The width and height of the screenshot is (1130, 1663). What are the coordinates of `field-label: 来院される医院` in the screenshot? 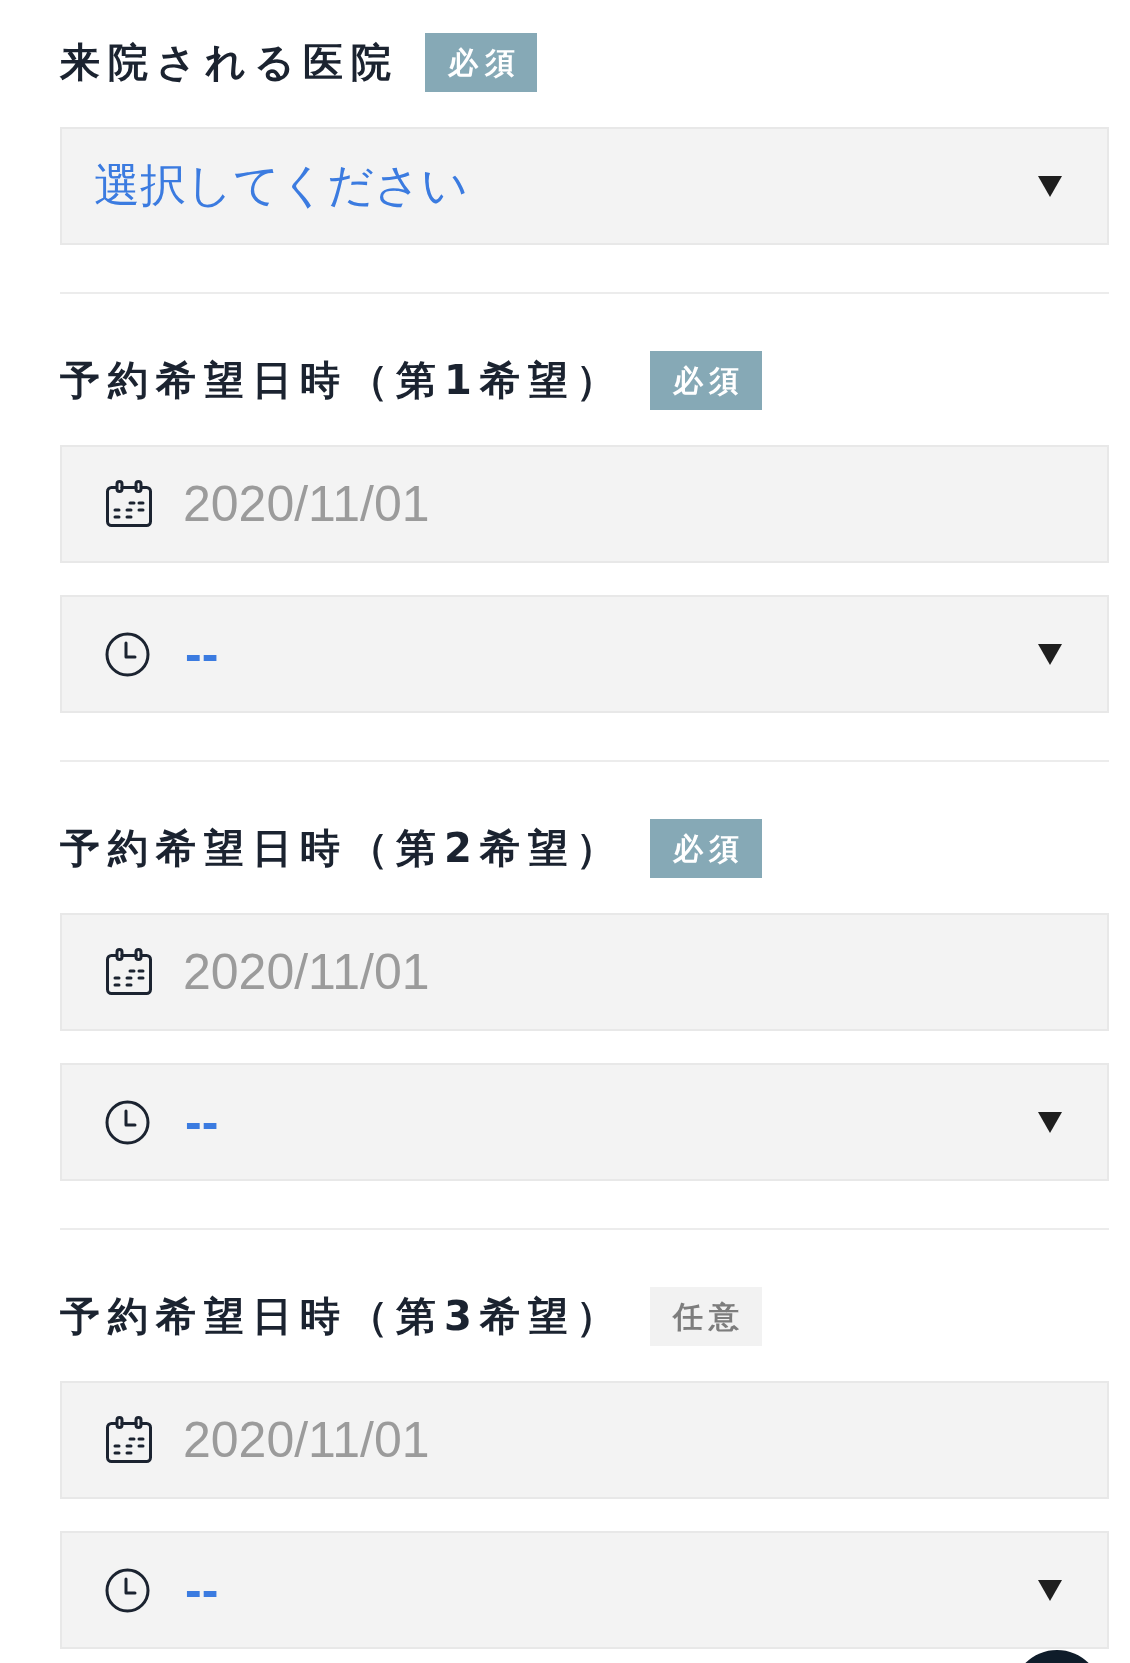 It's located at (229, 62).